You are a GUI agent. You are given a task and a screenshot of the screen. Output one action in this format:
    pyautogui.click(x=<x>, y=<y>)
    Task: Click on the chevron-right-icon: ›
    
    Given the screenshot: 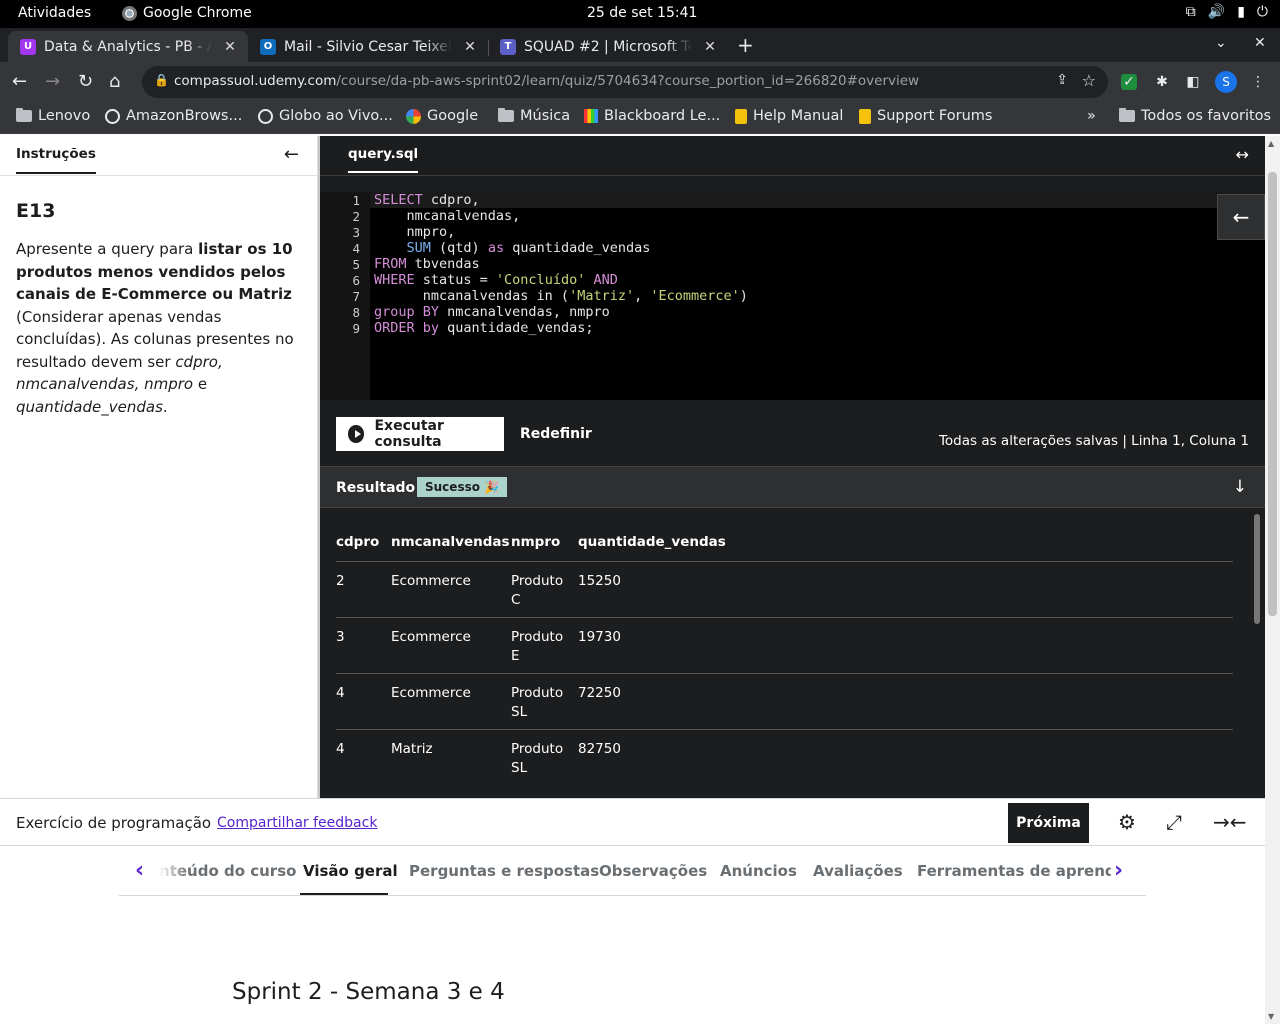 What is the action you would take?
    pyautogui.click(x=1118, y=870)
    